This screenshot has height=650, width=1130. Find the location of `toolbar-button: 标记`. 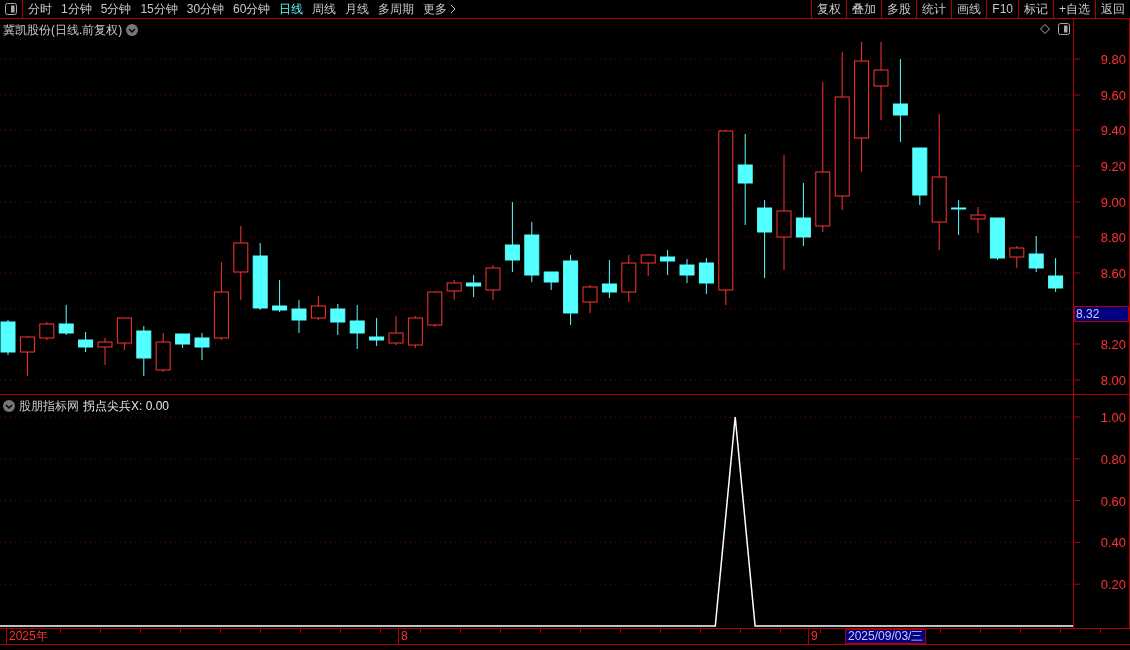

toolbar-button: 标记 is located at coordinates (1035, 9).